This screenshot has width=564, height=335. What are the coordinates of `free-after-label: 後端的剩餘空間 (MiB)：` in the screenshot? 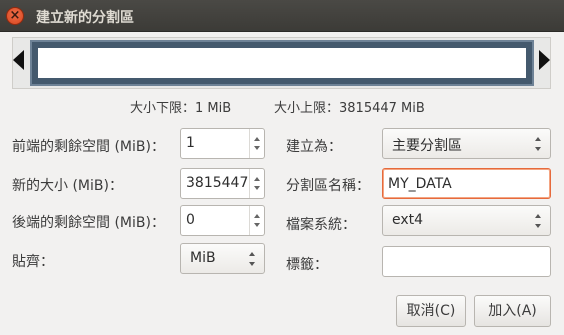 It's located at (88, 223).